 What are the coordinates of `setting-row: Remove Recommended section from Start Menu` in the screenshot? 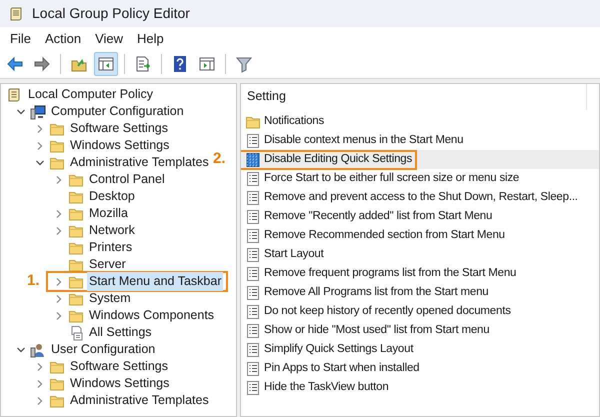 It's located at (420, 235).